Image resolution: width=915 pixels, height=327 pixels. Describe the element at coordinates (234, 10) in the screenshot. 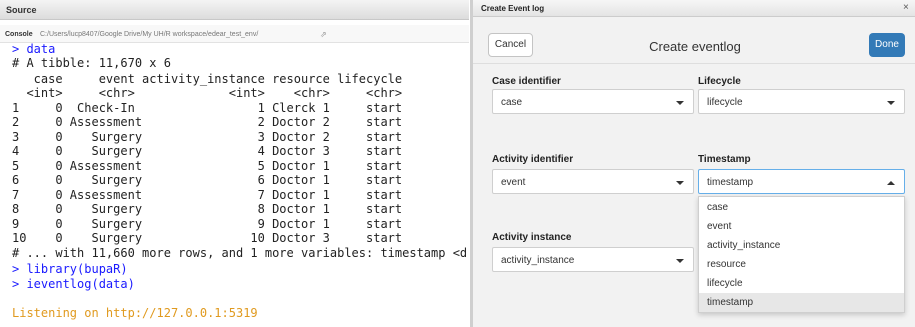

I see `source-pane-header` at that location.